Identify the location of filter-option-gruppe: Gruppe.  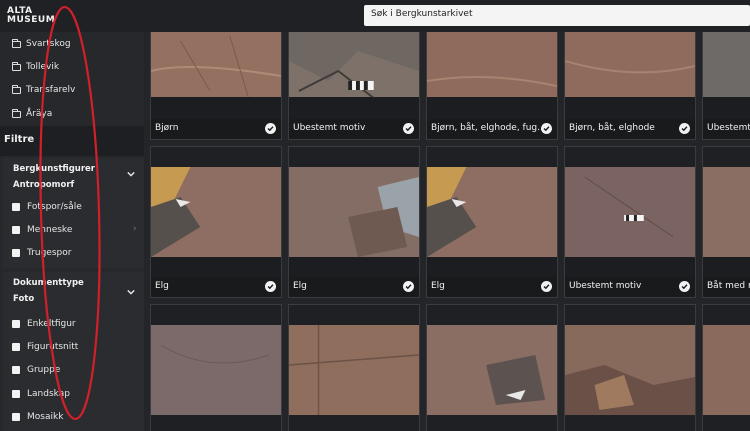
(36, 370).